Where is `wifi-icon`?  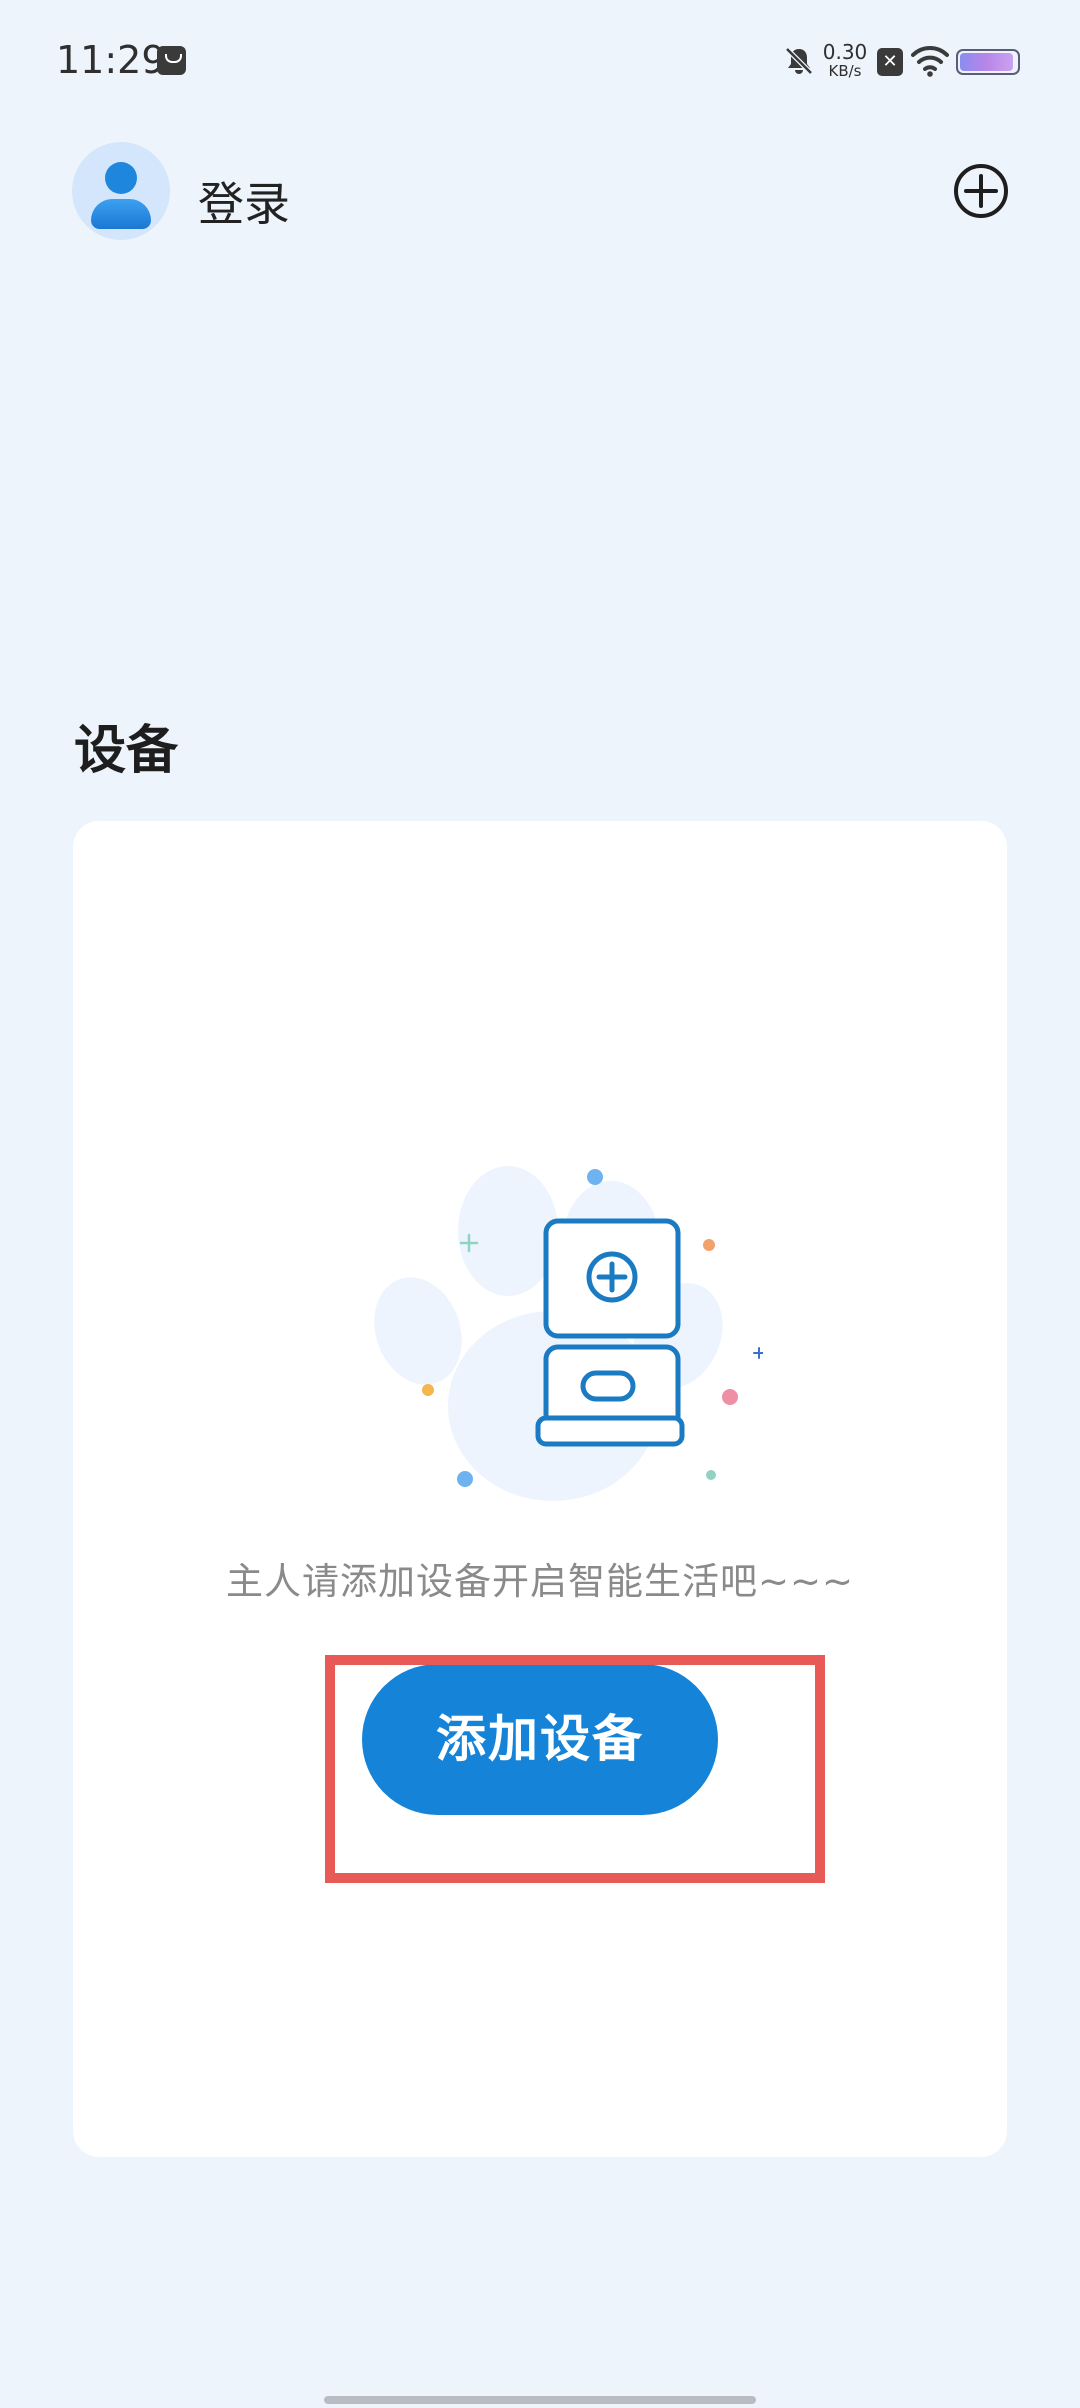 wifi-icon is located at coordinates (930, 61).